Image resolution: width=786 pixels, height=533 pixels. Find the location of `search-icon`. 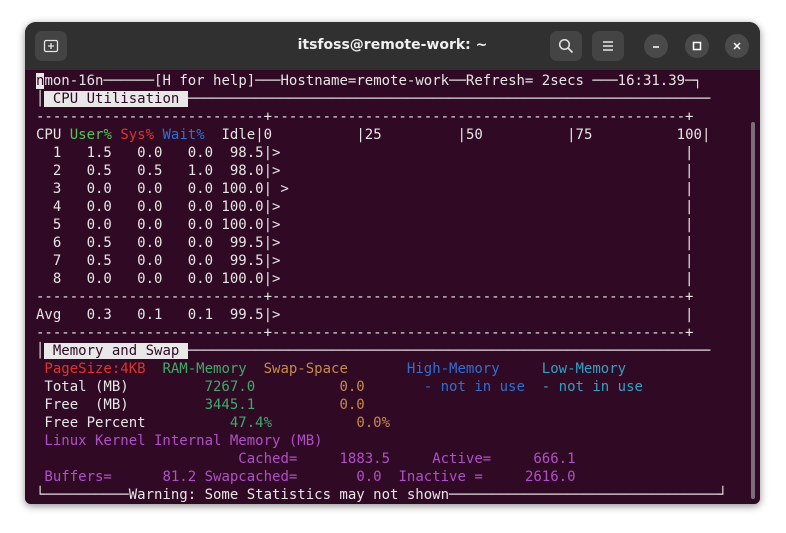

search-icon is located at coordinates (566, 46).